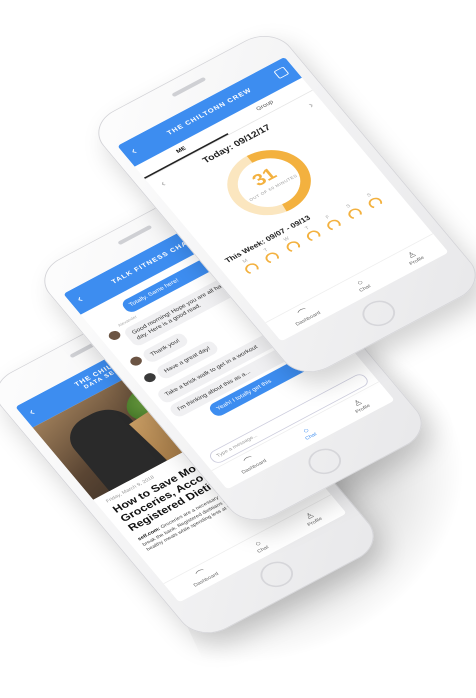  What do you see at coordinates (163, 183) in the screenshot?
I see `chevron-left-icon: ‹` at bounding box center [163, 183].